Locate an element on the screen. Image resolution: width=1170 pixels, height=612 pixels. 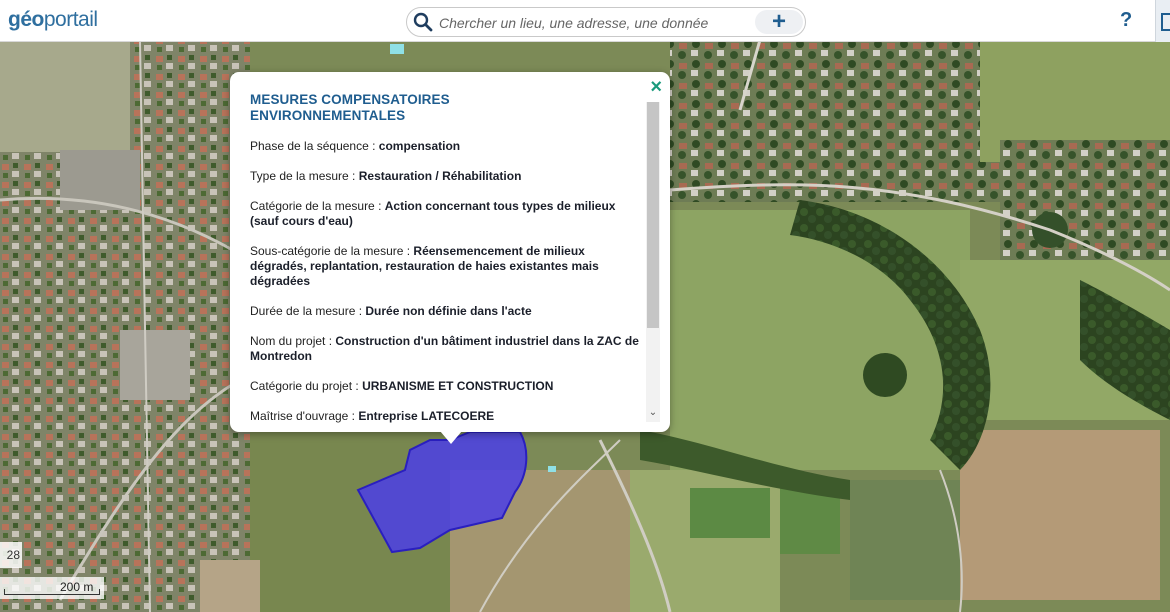
logo-part-geo: géo is located at coordinates (26, 19).